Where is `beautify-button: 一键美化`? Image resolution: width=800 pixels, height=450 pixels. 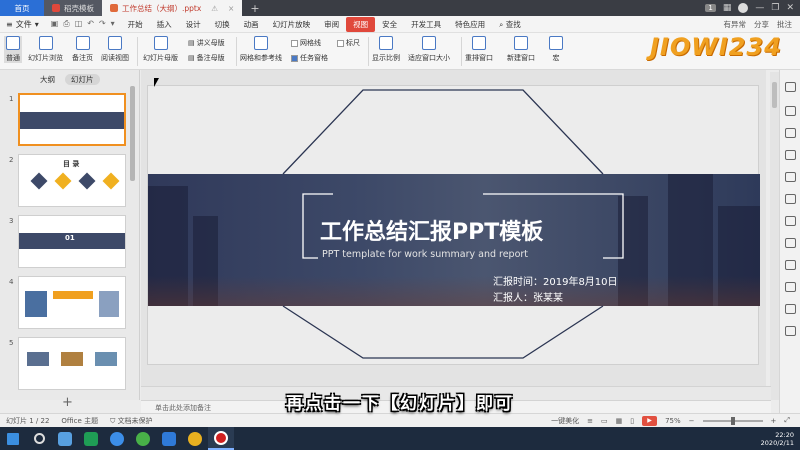
beautify-button: 一键美化 is located at coordinates (565, 421).